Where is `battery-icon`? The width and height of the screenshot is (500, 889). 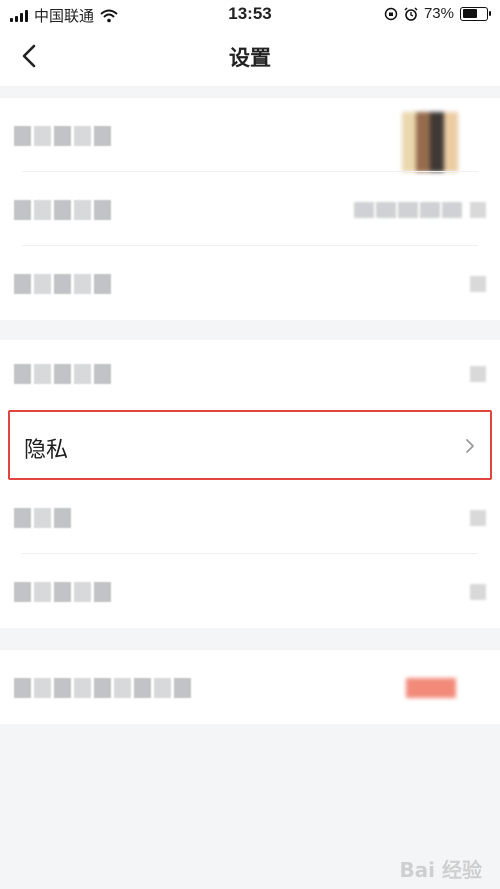
battery-icon is located at coordinates (475, 13).